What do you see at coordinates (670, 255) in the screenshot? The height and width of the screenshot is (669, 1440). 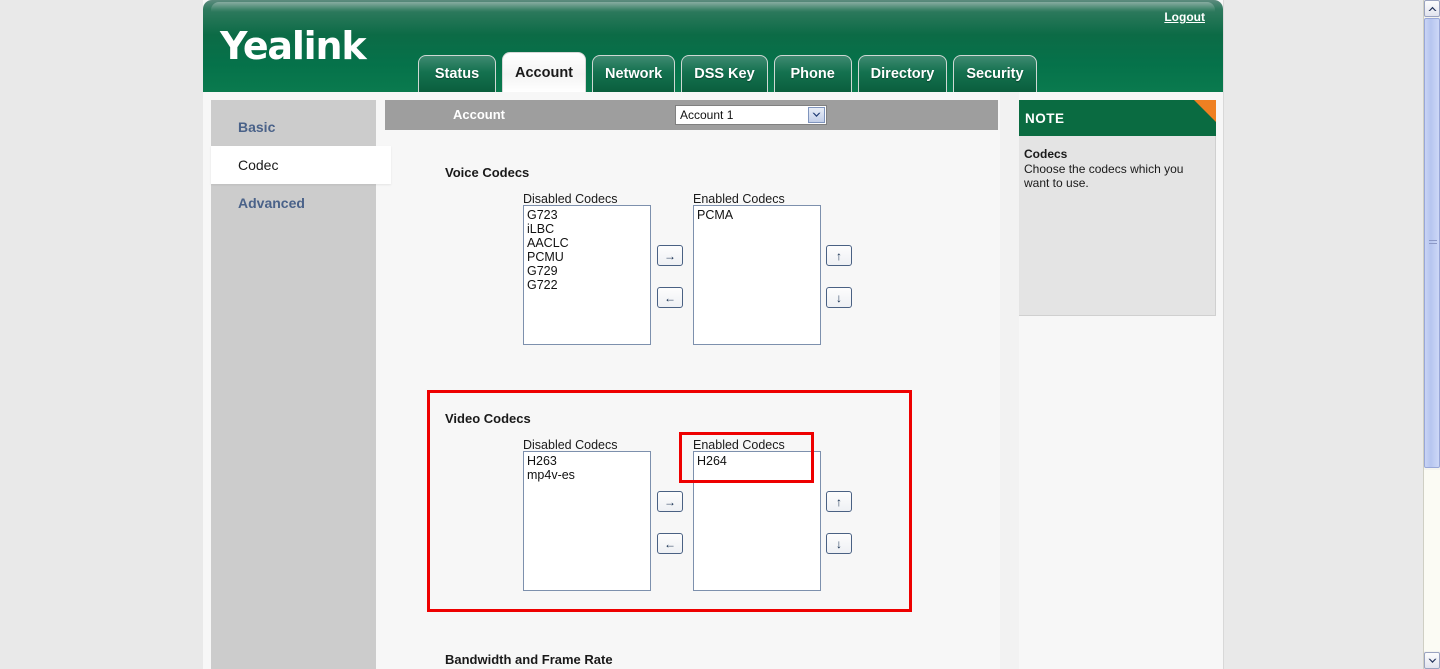 I see `voice-move-right-button: →` at bounding box center [670, 255].